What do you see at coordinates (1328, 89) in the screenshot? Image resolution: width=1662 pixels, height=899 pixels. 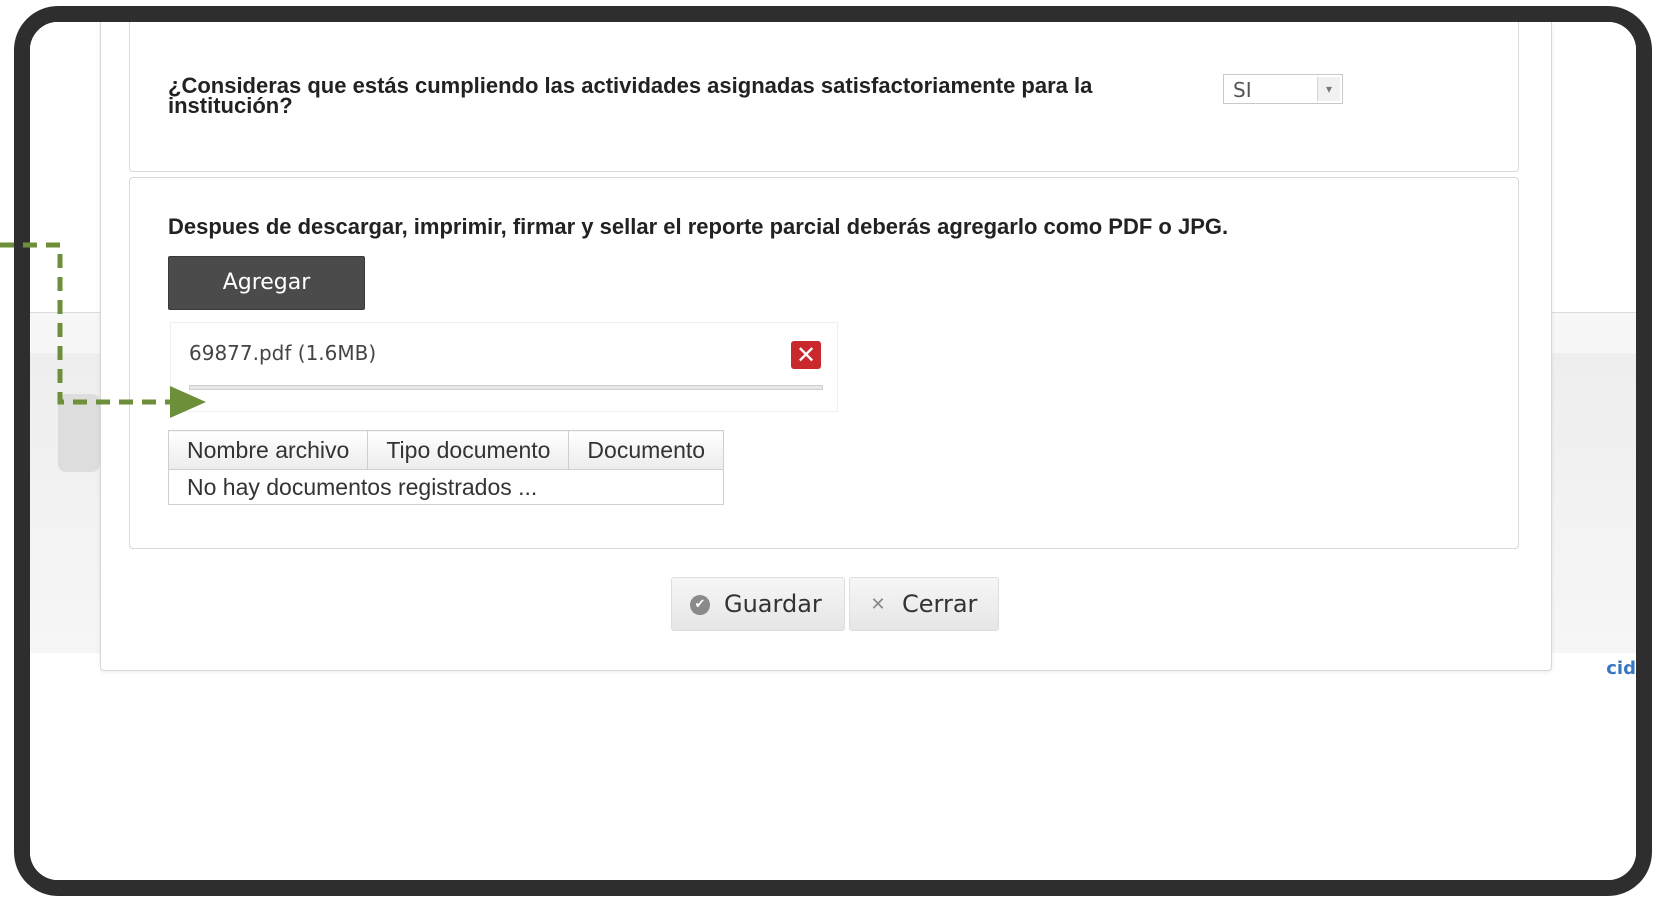 I see `chevron-down-icon: ▾` at bounding box center [1328, 89].